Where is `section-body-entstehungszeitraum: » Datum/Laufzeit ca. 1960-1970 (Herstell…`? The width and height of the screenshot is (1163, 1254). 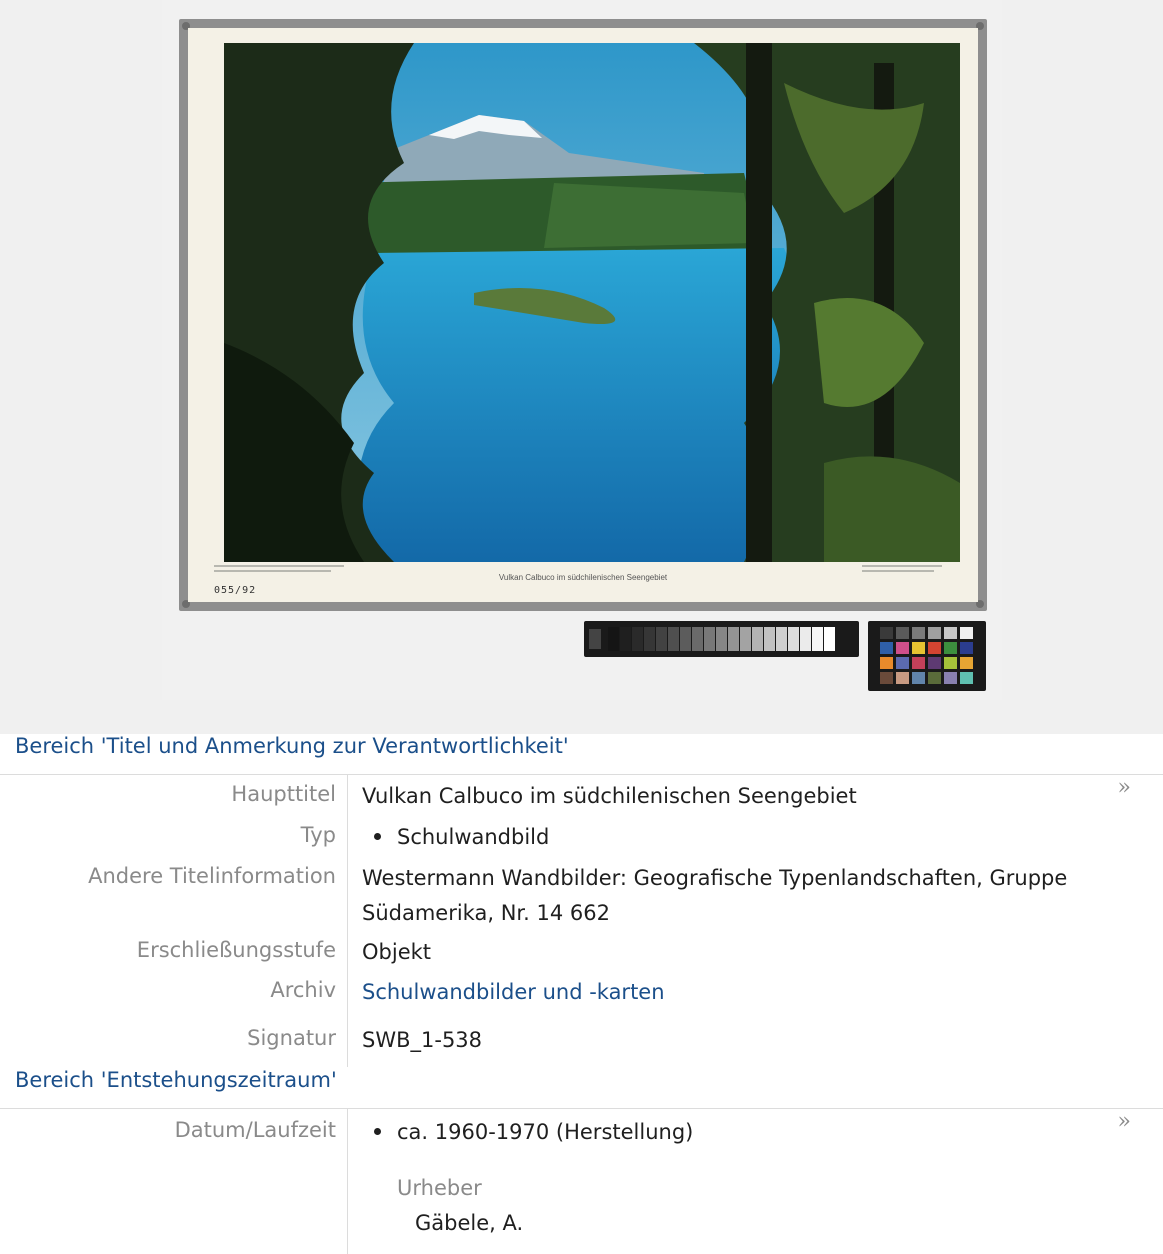
section-body-entstehungszeitraum: » Datum/Laufzeit ca. 1960-1970 (Herstell… is located at coordinates (581, 1181).